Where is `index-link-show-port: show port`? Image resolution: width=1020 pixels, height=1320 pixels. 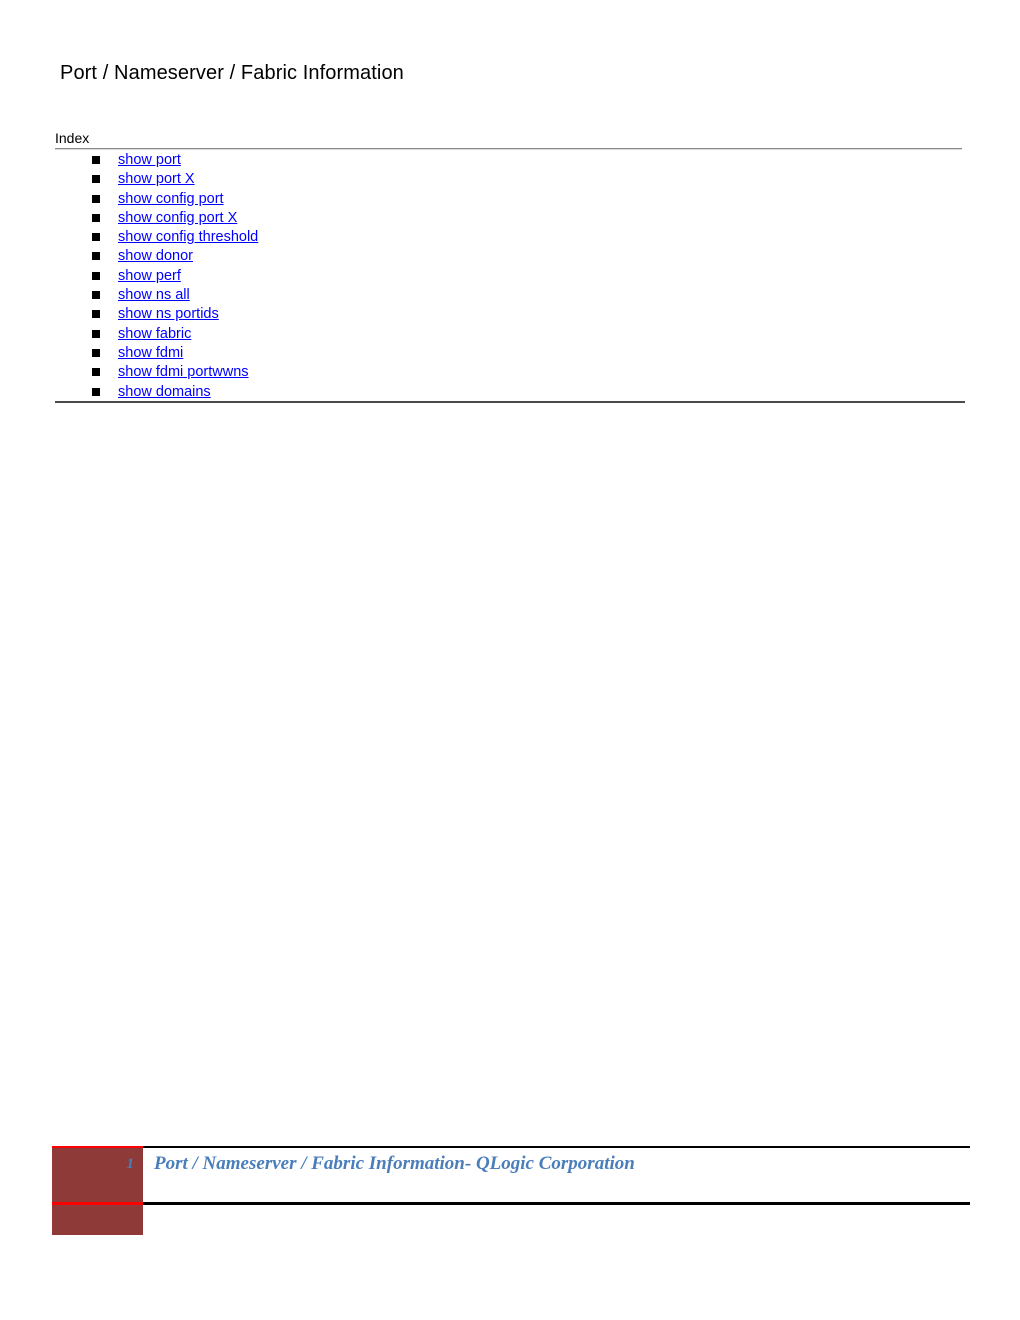 index-link-show-port: show port is located at coordinates (149, 160).